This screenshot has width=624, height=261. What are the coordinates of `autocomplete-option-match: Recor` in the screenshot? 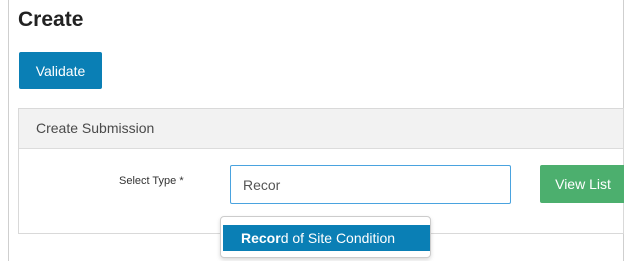 It's located at (261, 238).